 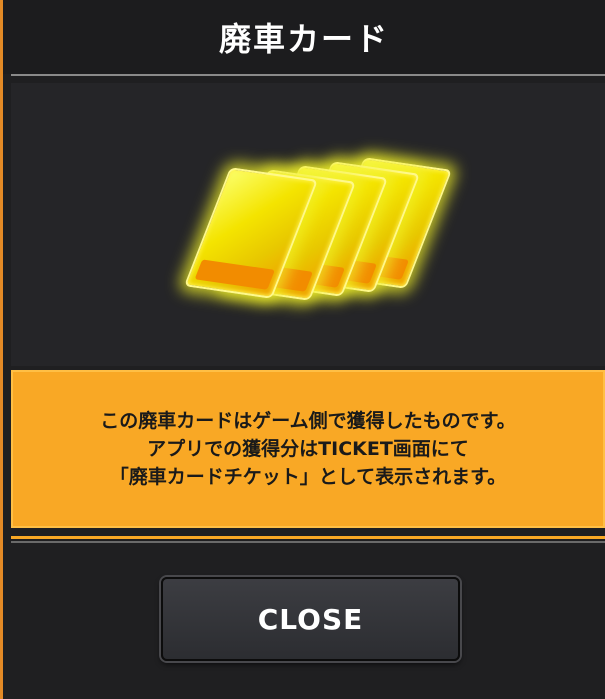 I want to click on dialog-title: 廃車カード, so click(x=303, y=39).